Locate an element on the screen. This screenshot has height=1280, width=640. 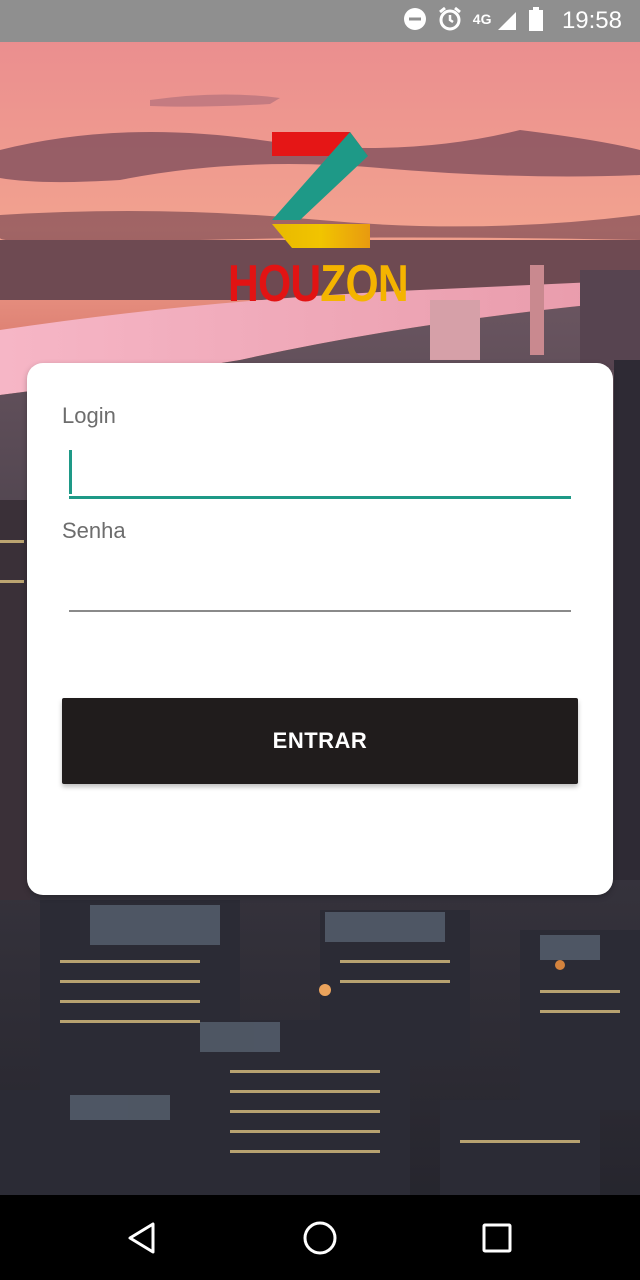
houzon-logo: HOUZON is located at coordinates (323, 223).